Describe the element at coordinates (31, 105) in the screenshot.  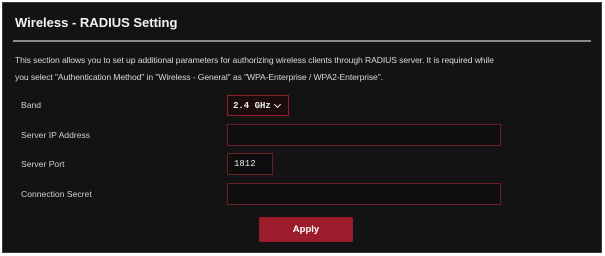
I see `band-label: Band` at that location.